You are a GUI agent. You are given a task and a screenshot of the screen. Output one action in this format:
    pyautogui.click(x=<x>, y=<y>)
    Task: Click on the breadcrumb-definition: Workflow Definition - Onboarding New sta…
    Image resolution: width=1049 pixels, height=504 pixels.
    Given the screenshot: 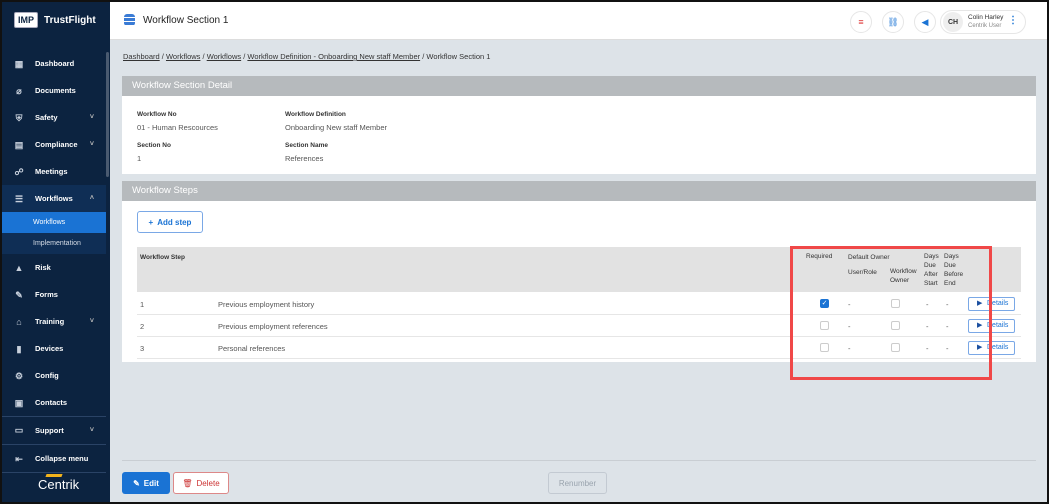 What is the action you would take?
    pyautogui.click(x=333, y=56)
    